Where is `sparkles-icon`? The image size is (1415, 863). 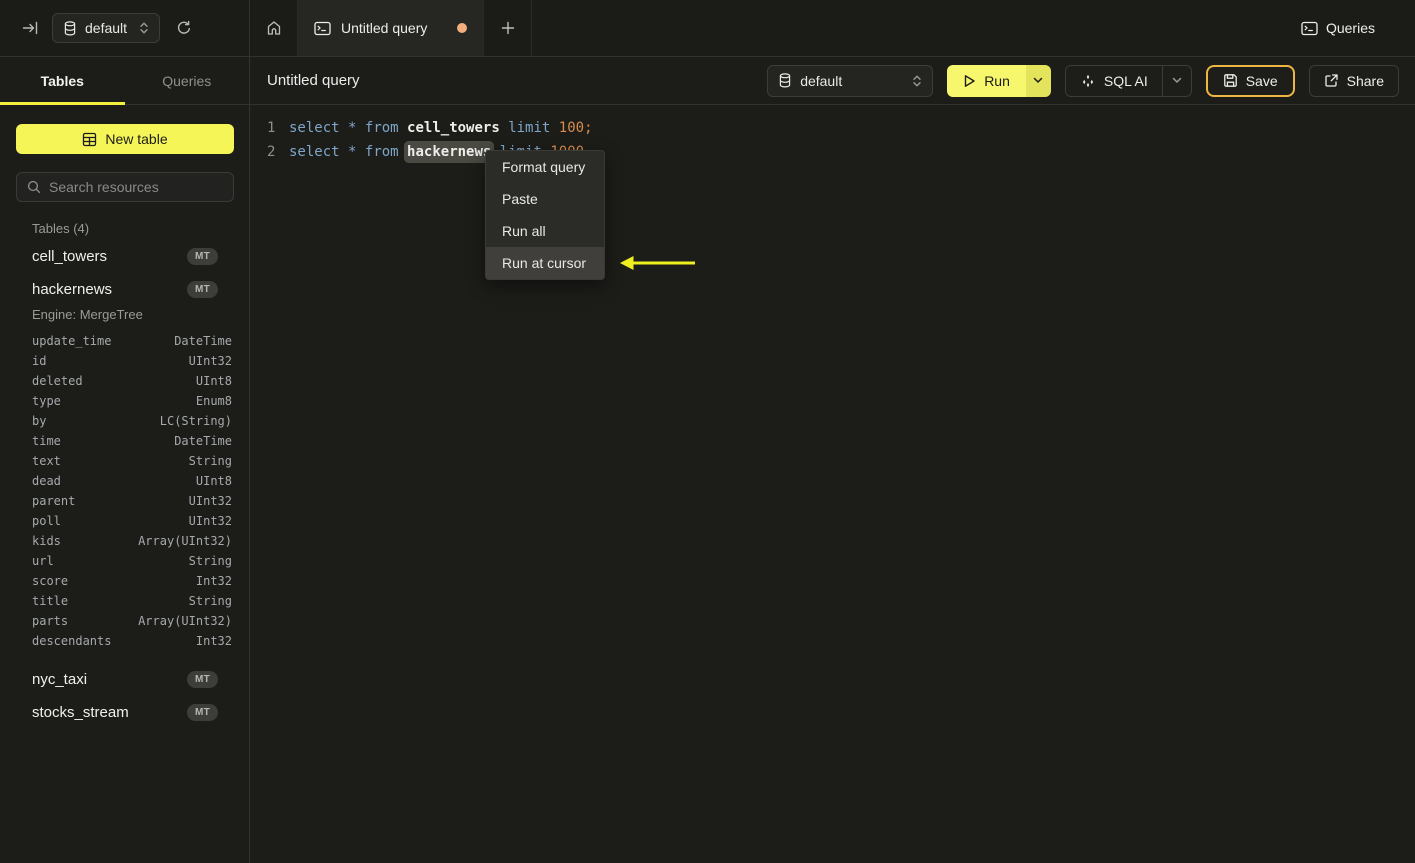
sparkles-icon is located at coordinates (1088, 81).